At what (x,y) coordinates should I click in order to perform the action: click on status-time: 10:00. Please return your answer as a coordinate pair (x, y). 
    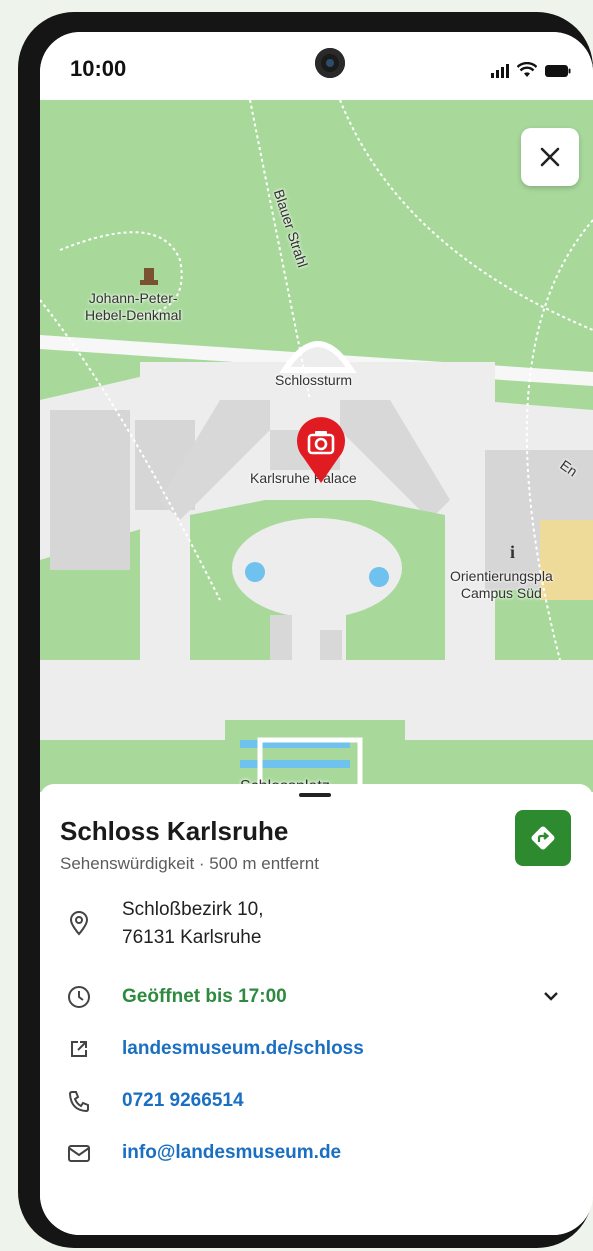
    Looking at the image, I should click on (98, 68).